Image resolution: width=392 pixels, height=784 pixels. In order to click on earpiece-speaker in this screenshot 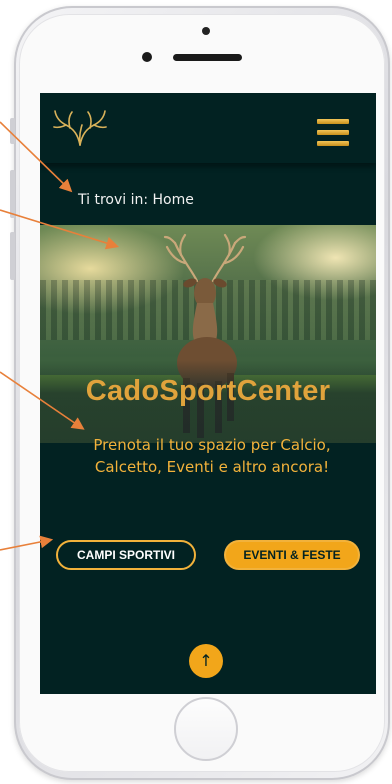, I will do `click(207, 57)`.